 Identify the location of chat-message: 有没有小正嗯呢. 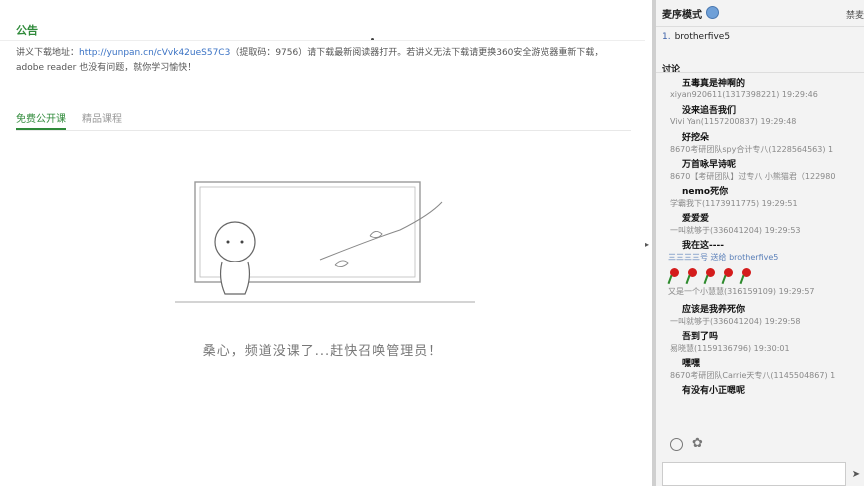
(760, 394).